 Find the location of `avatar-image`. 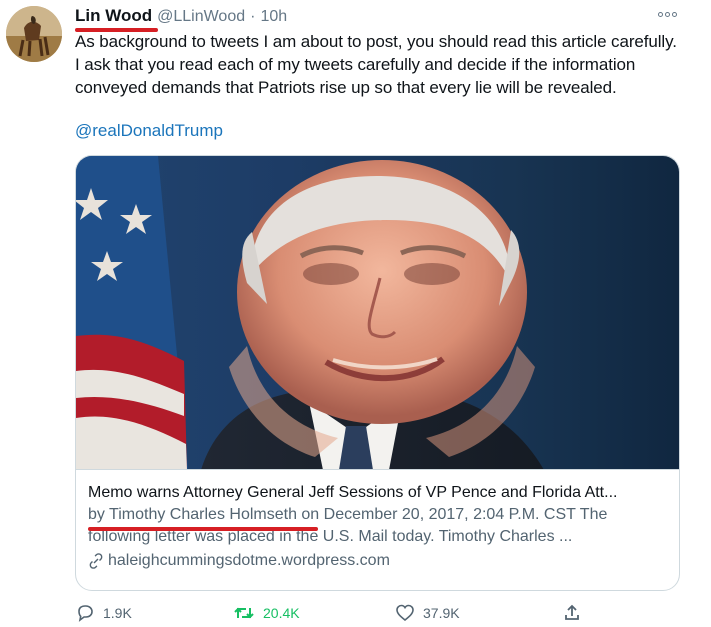

avatar-image is located at coordinates (34, 34).